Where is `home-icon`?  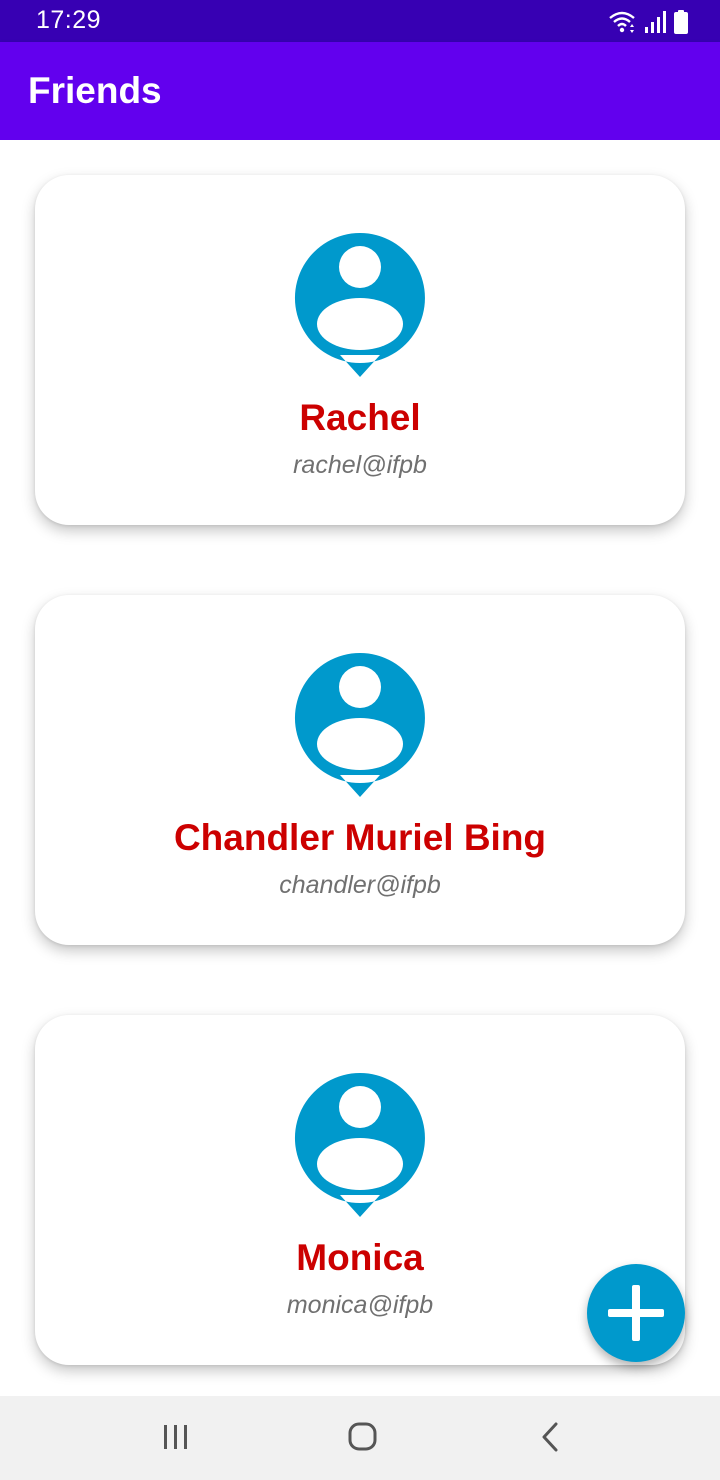
home-icon is located at coordinates (362, 1436).